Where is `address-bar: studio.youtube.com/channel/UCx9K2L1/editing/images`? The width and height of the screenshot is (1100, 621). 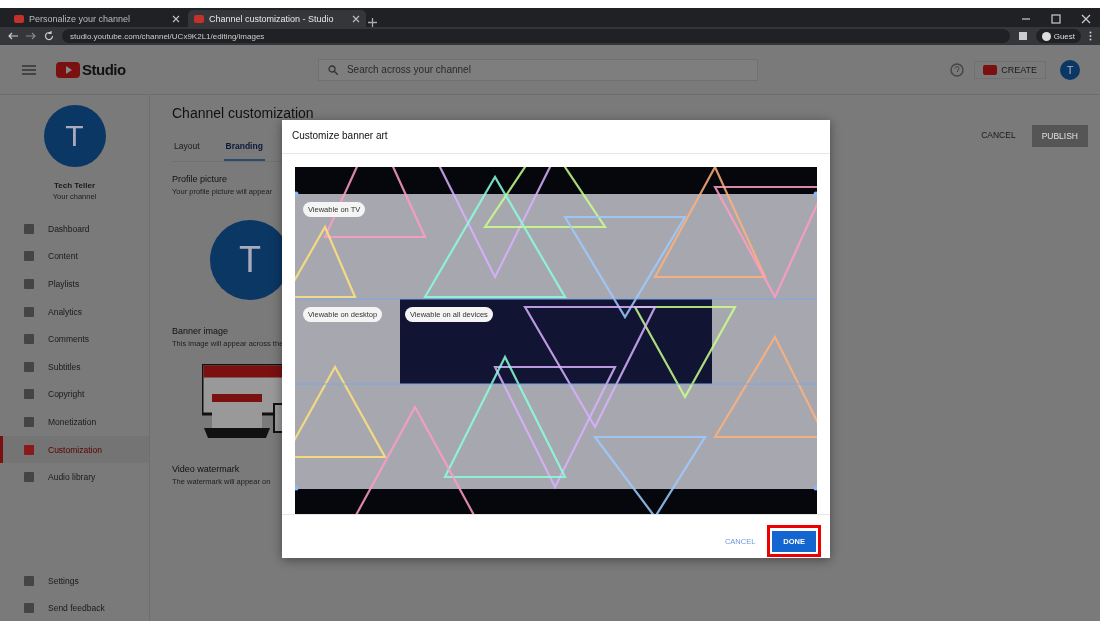 address-bar: studio.youtube.com/channel/UCx9K2L1/editing/images is located at coordinates (536, 36).